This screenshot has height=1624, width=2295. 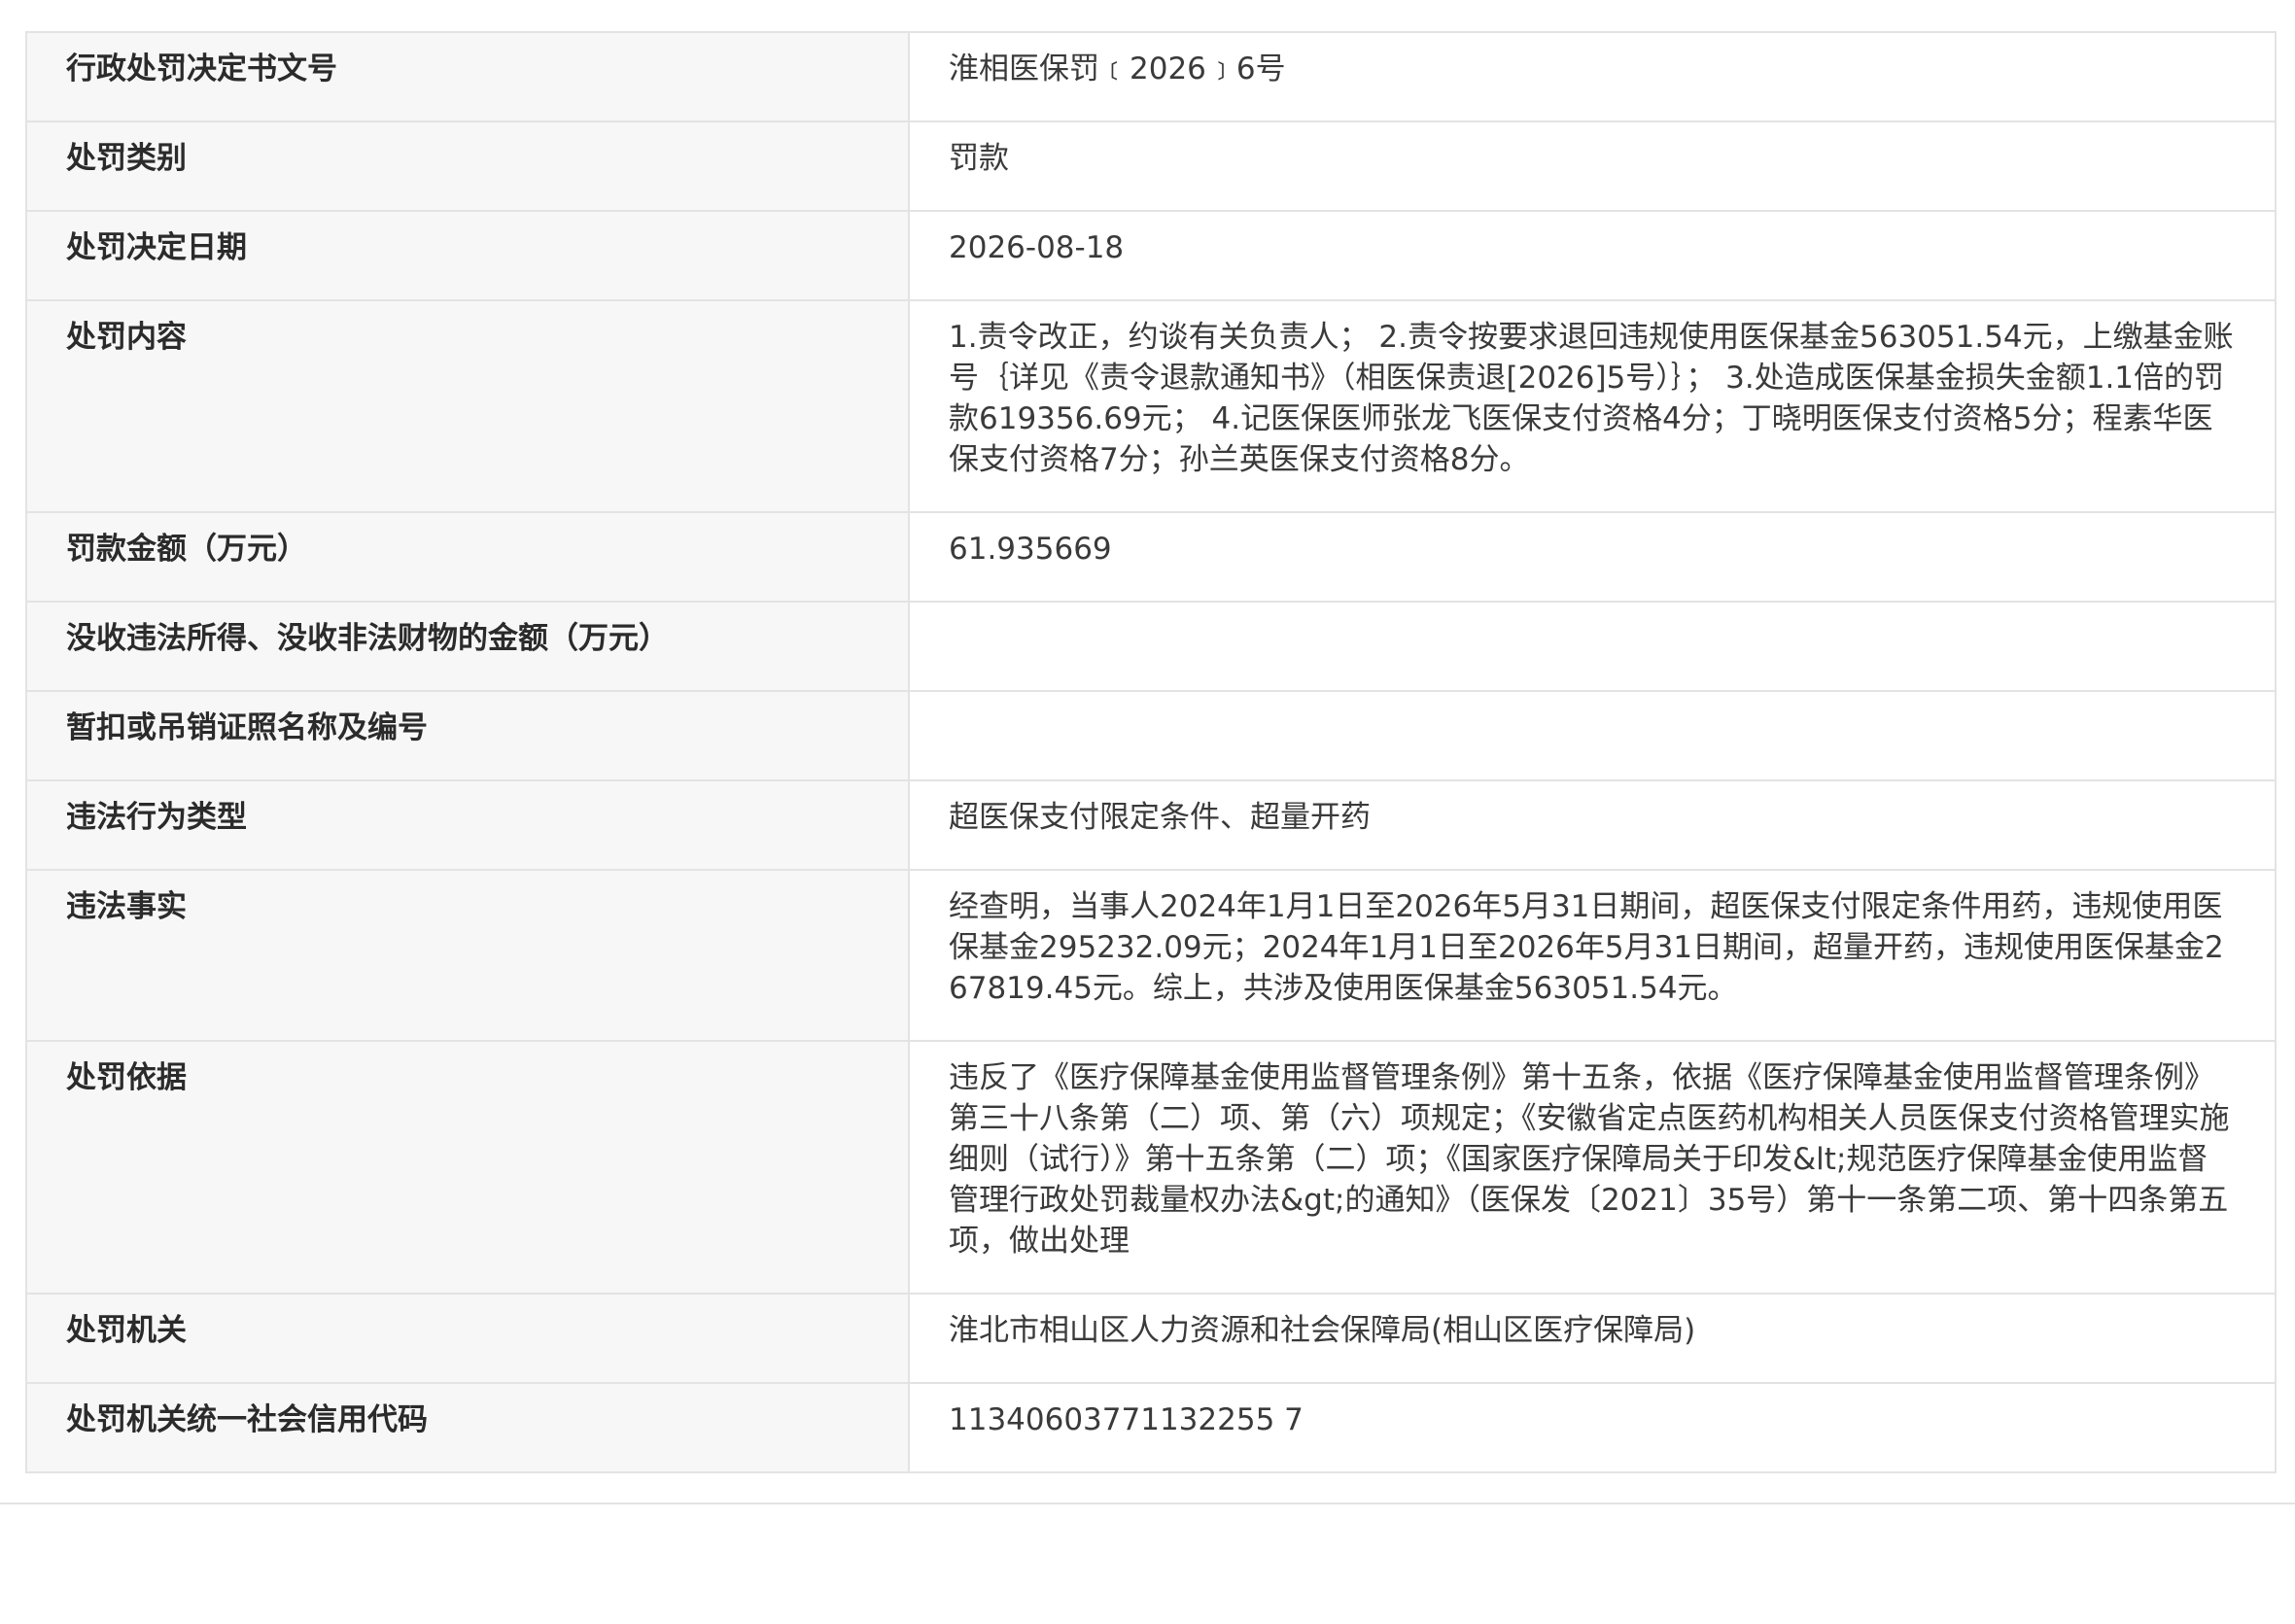 What do you see at coordinates (1592, 1427) in the screenshot?
I see `field-value: 11340603771132255 7` at bounding box center [1592, 1427].